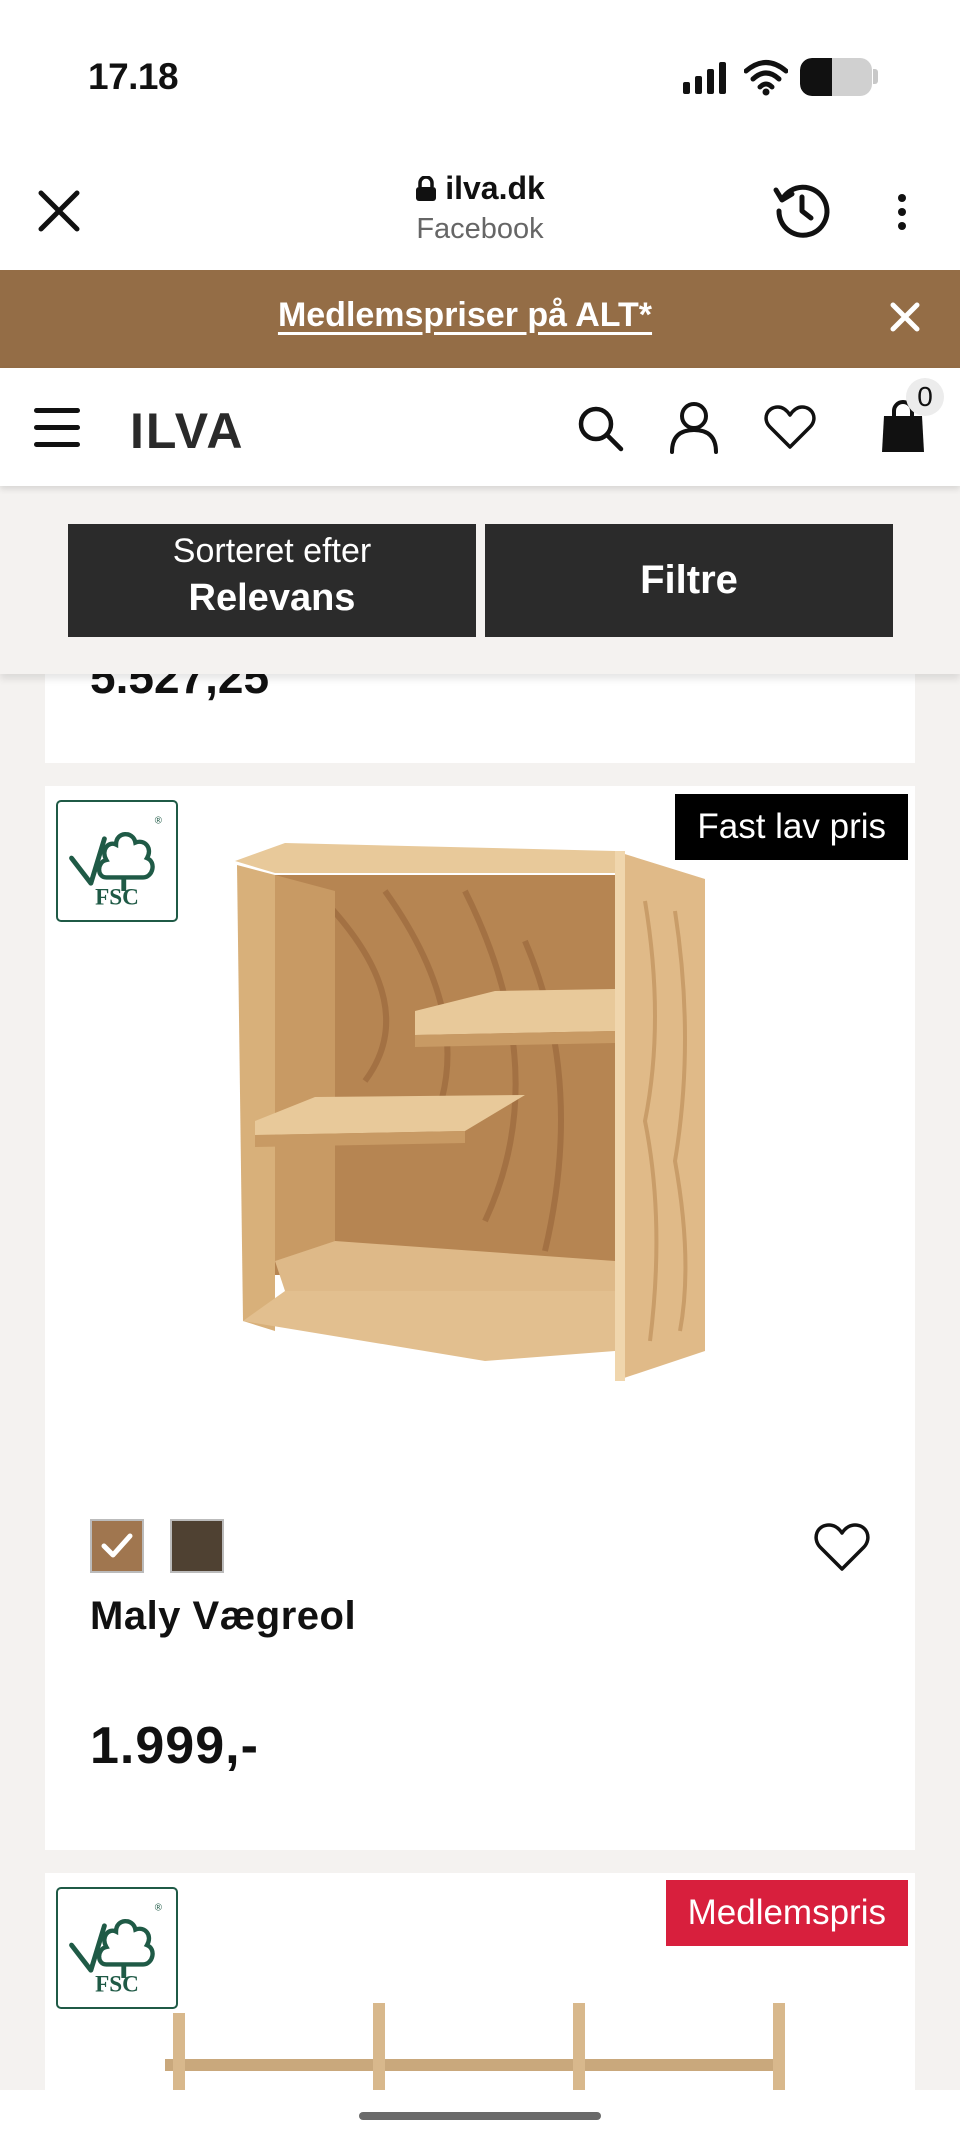 The image size is (960, 2142). What do you see at coordinates (59, 211) in the screenshot?
I see `close-icon` at bounding box center [59, 211].